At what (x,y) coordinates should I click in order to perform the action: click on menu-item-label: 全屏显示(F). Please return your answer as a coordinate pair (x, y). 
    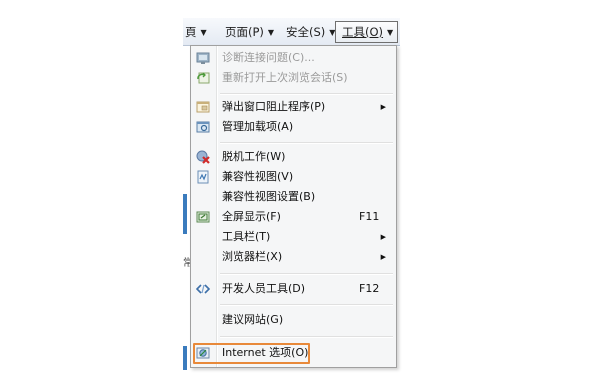
    Looking at the image, I should click on (251, 216).